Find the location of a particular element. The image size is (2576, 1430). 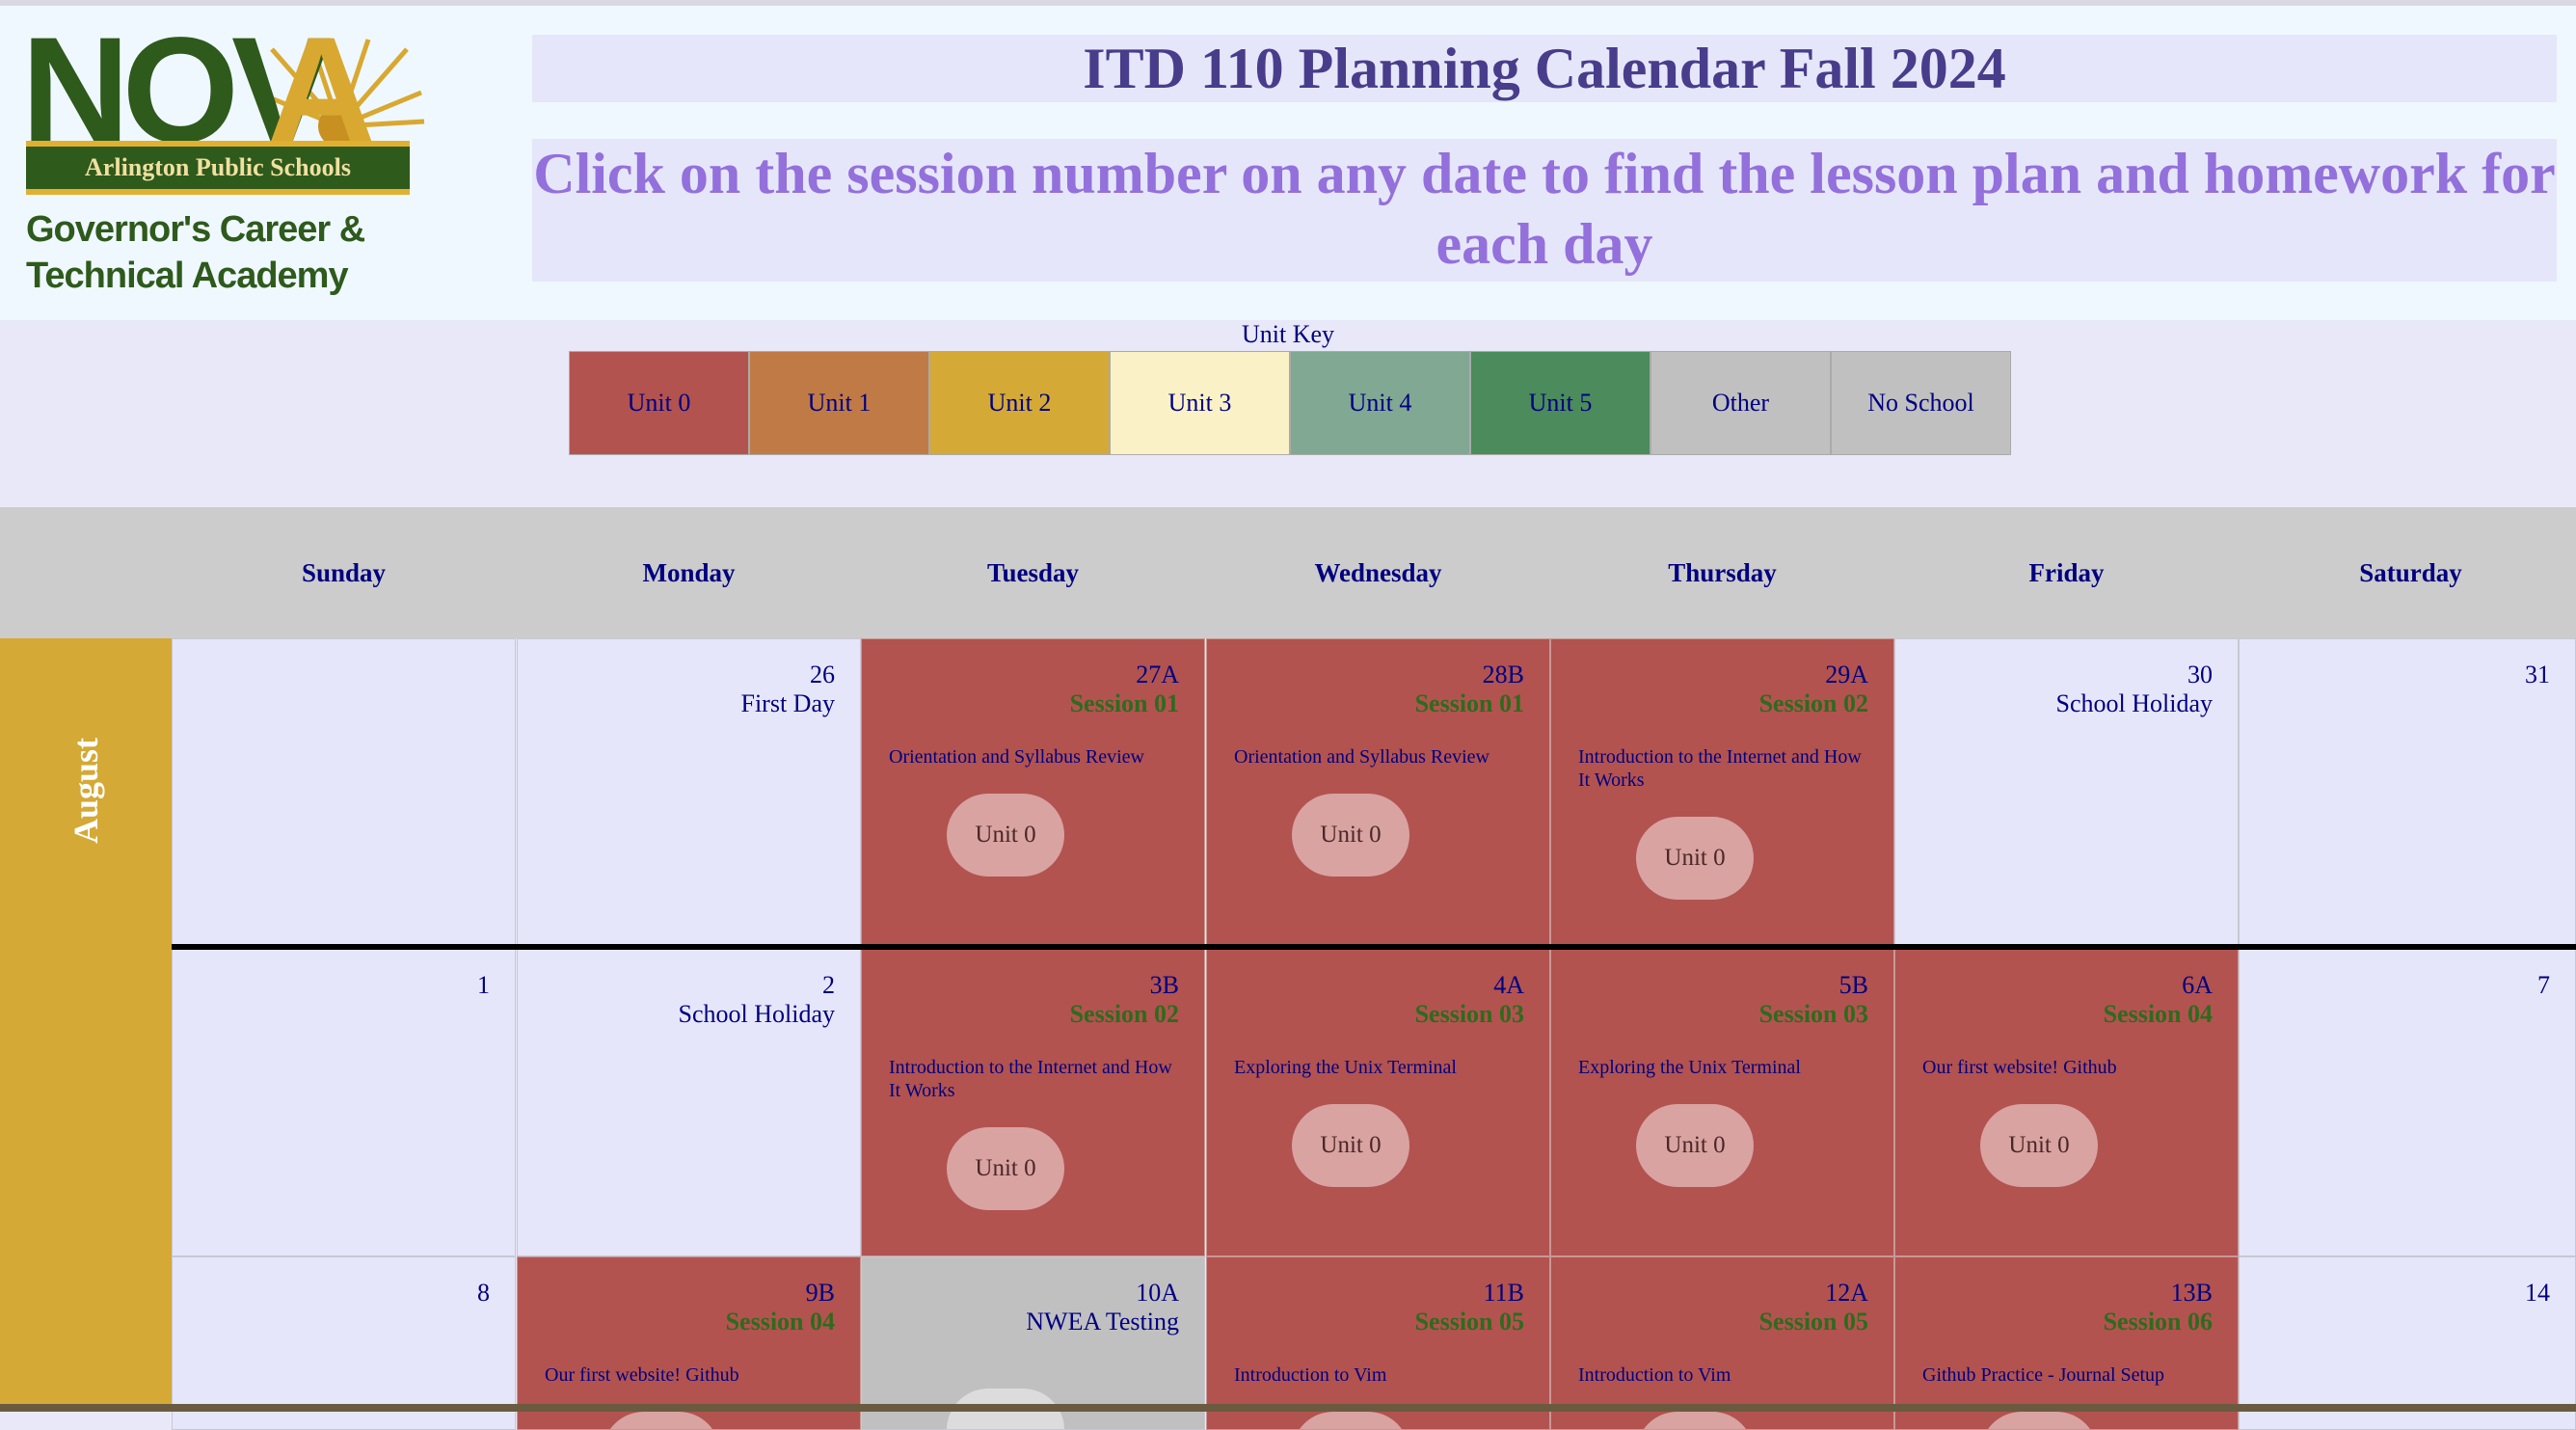

day-header-wednesday: Wednesday is located at coordinates (1378, 572).